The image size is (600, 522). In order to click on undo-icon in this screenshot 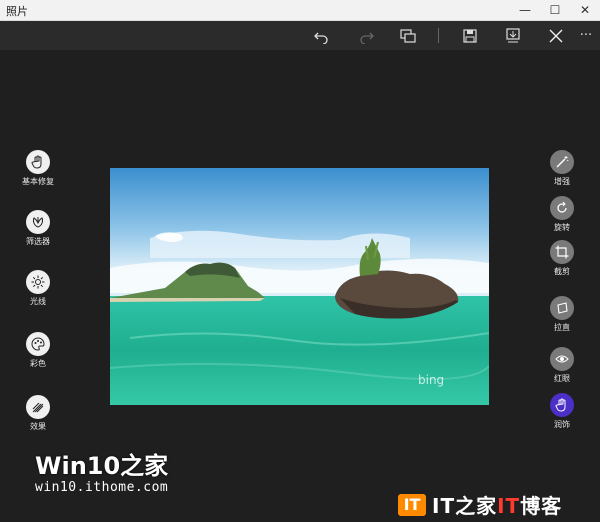, I will do `click(321, 38)`.